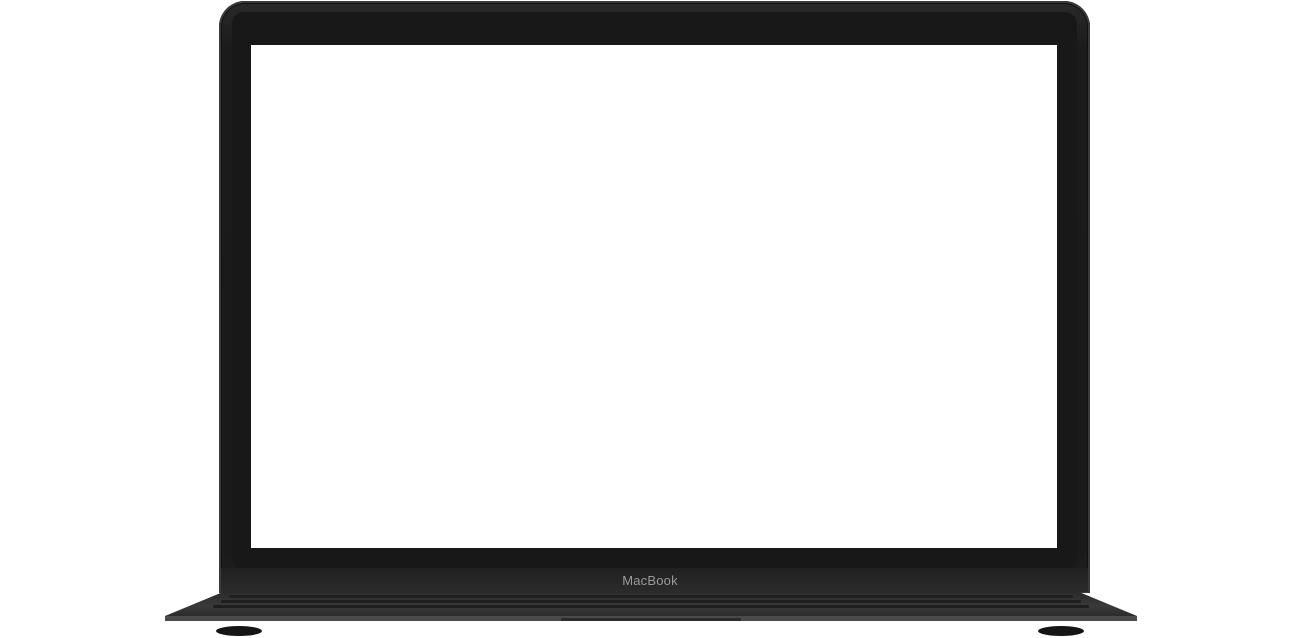 Image resolution: width=1300 pixels, height=638 pixels. I want to click on brand-label: MacBook, so click(650, 580).